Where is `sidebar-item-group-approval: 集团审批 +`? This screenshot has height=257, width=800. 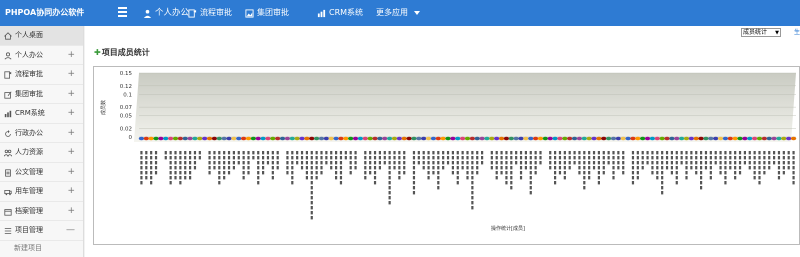 sidebar-item-group-approval: 集团审批 + is located at coordinates (41, 95).